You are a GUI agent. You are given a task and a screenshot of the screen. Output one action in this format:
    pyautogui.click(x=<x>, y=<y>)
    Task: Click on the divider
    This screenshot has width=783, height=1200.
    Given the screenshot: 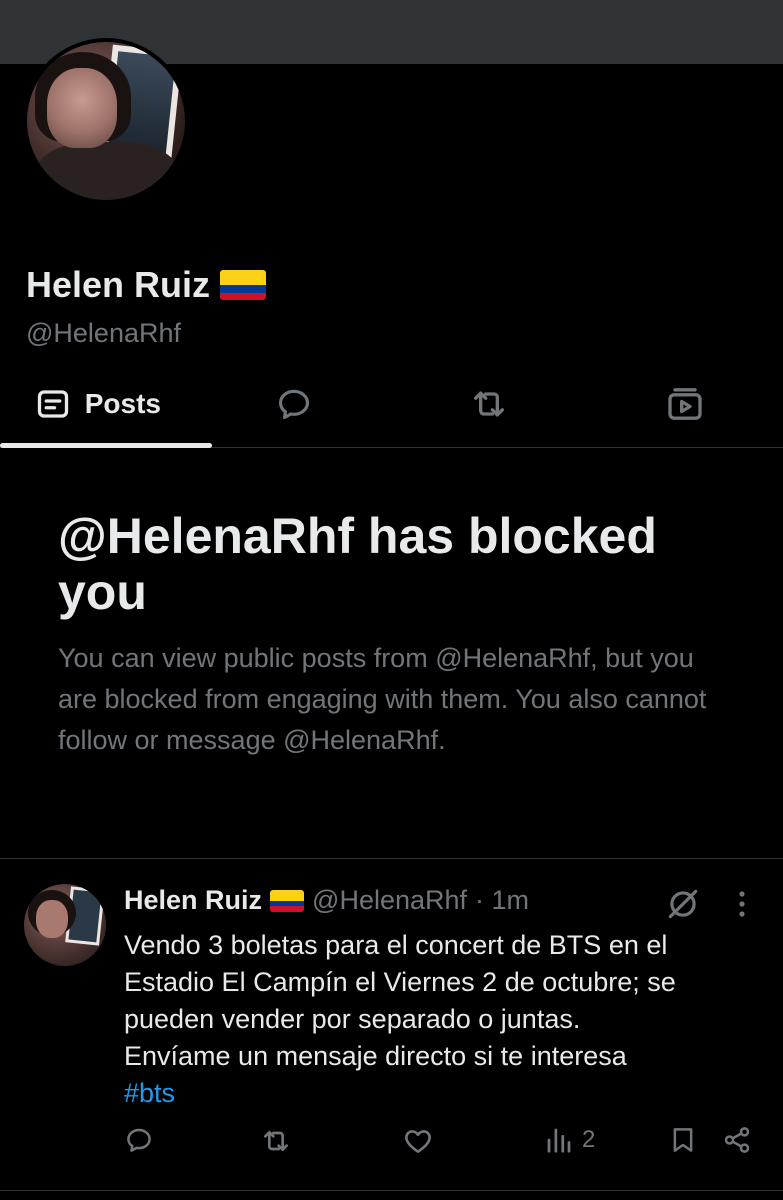 What is the action you would take?
    pyautogui.click(x=391, y=1190)
    